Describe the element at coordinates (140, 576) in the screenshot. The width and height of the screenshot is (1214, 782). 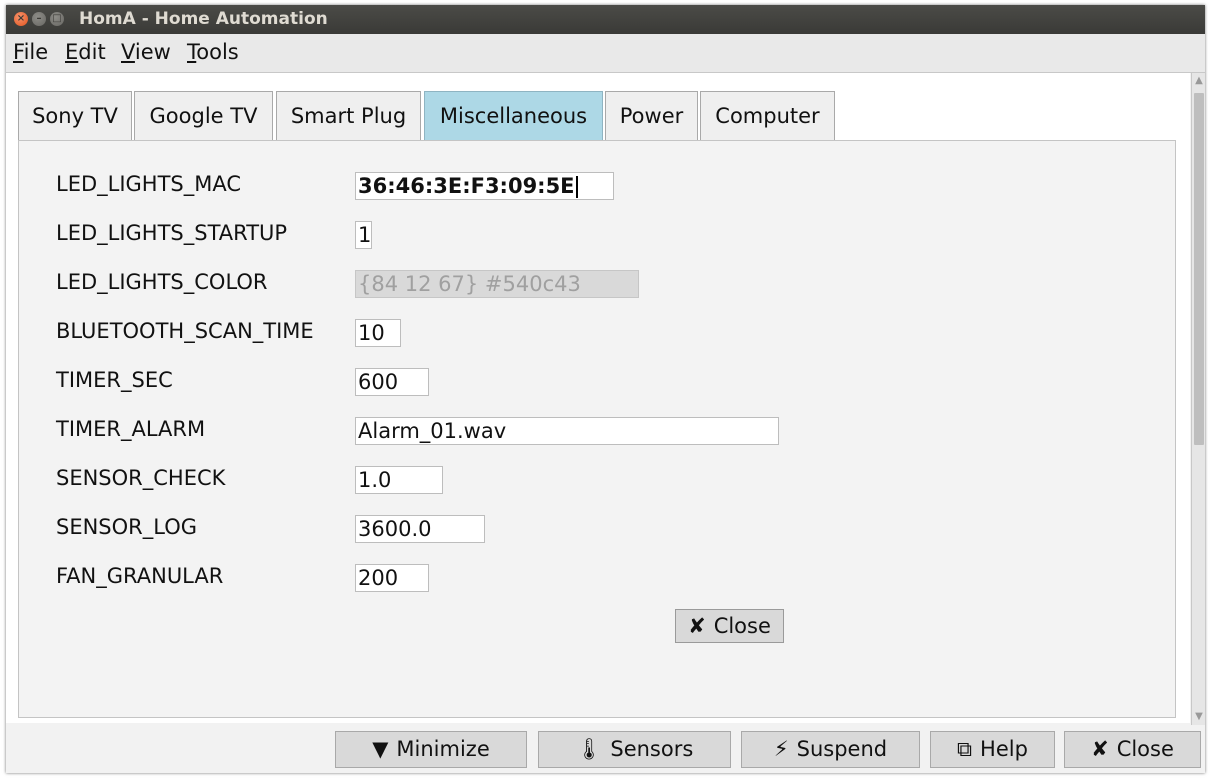
I see `field-label-fan-granular: FAN_GRANULAR` at that location.